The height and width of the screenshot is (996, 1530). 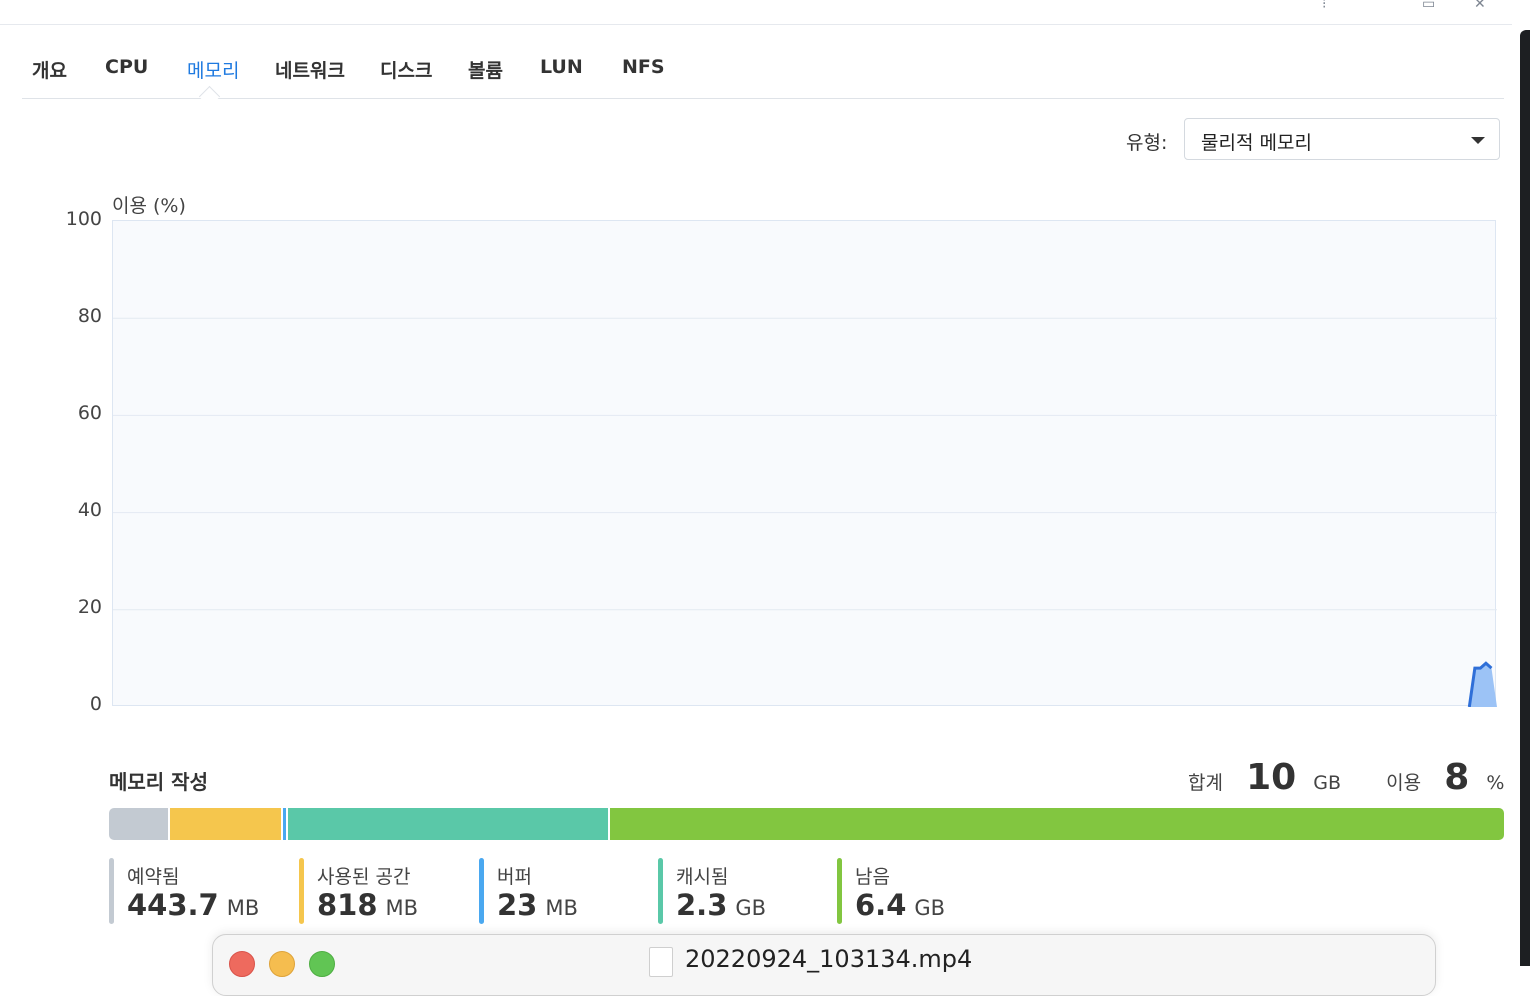 What do you see at coordinates (1346, 779) in the screenshot?
I see `composition-summary: 합계 10 GB 이용 8 %` at bounding box center [1346, 779].